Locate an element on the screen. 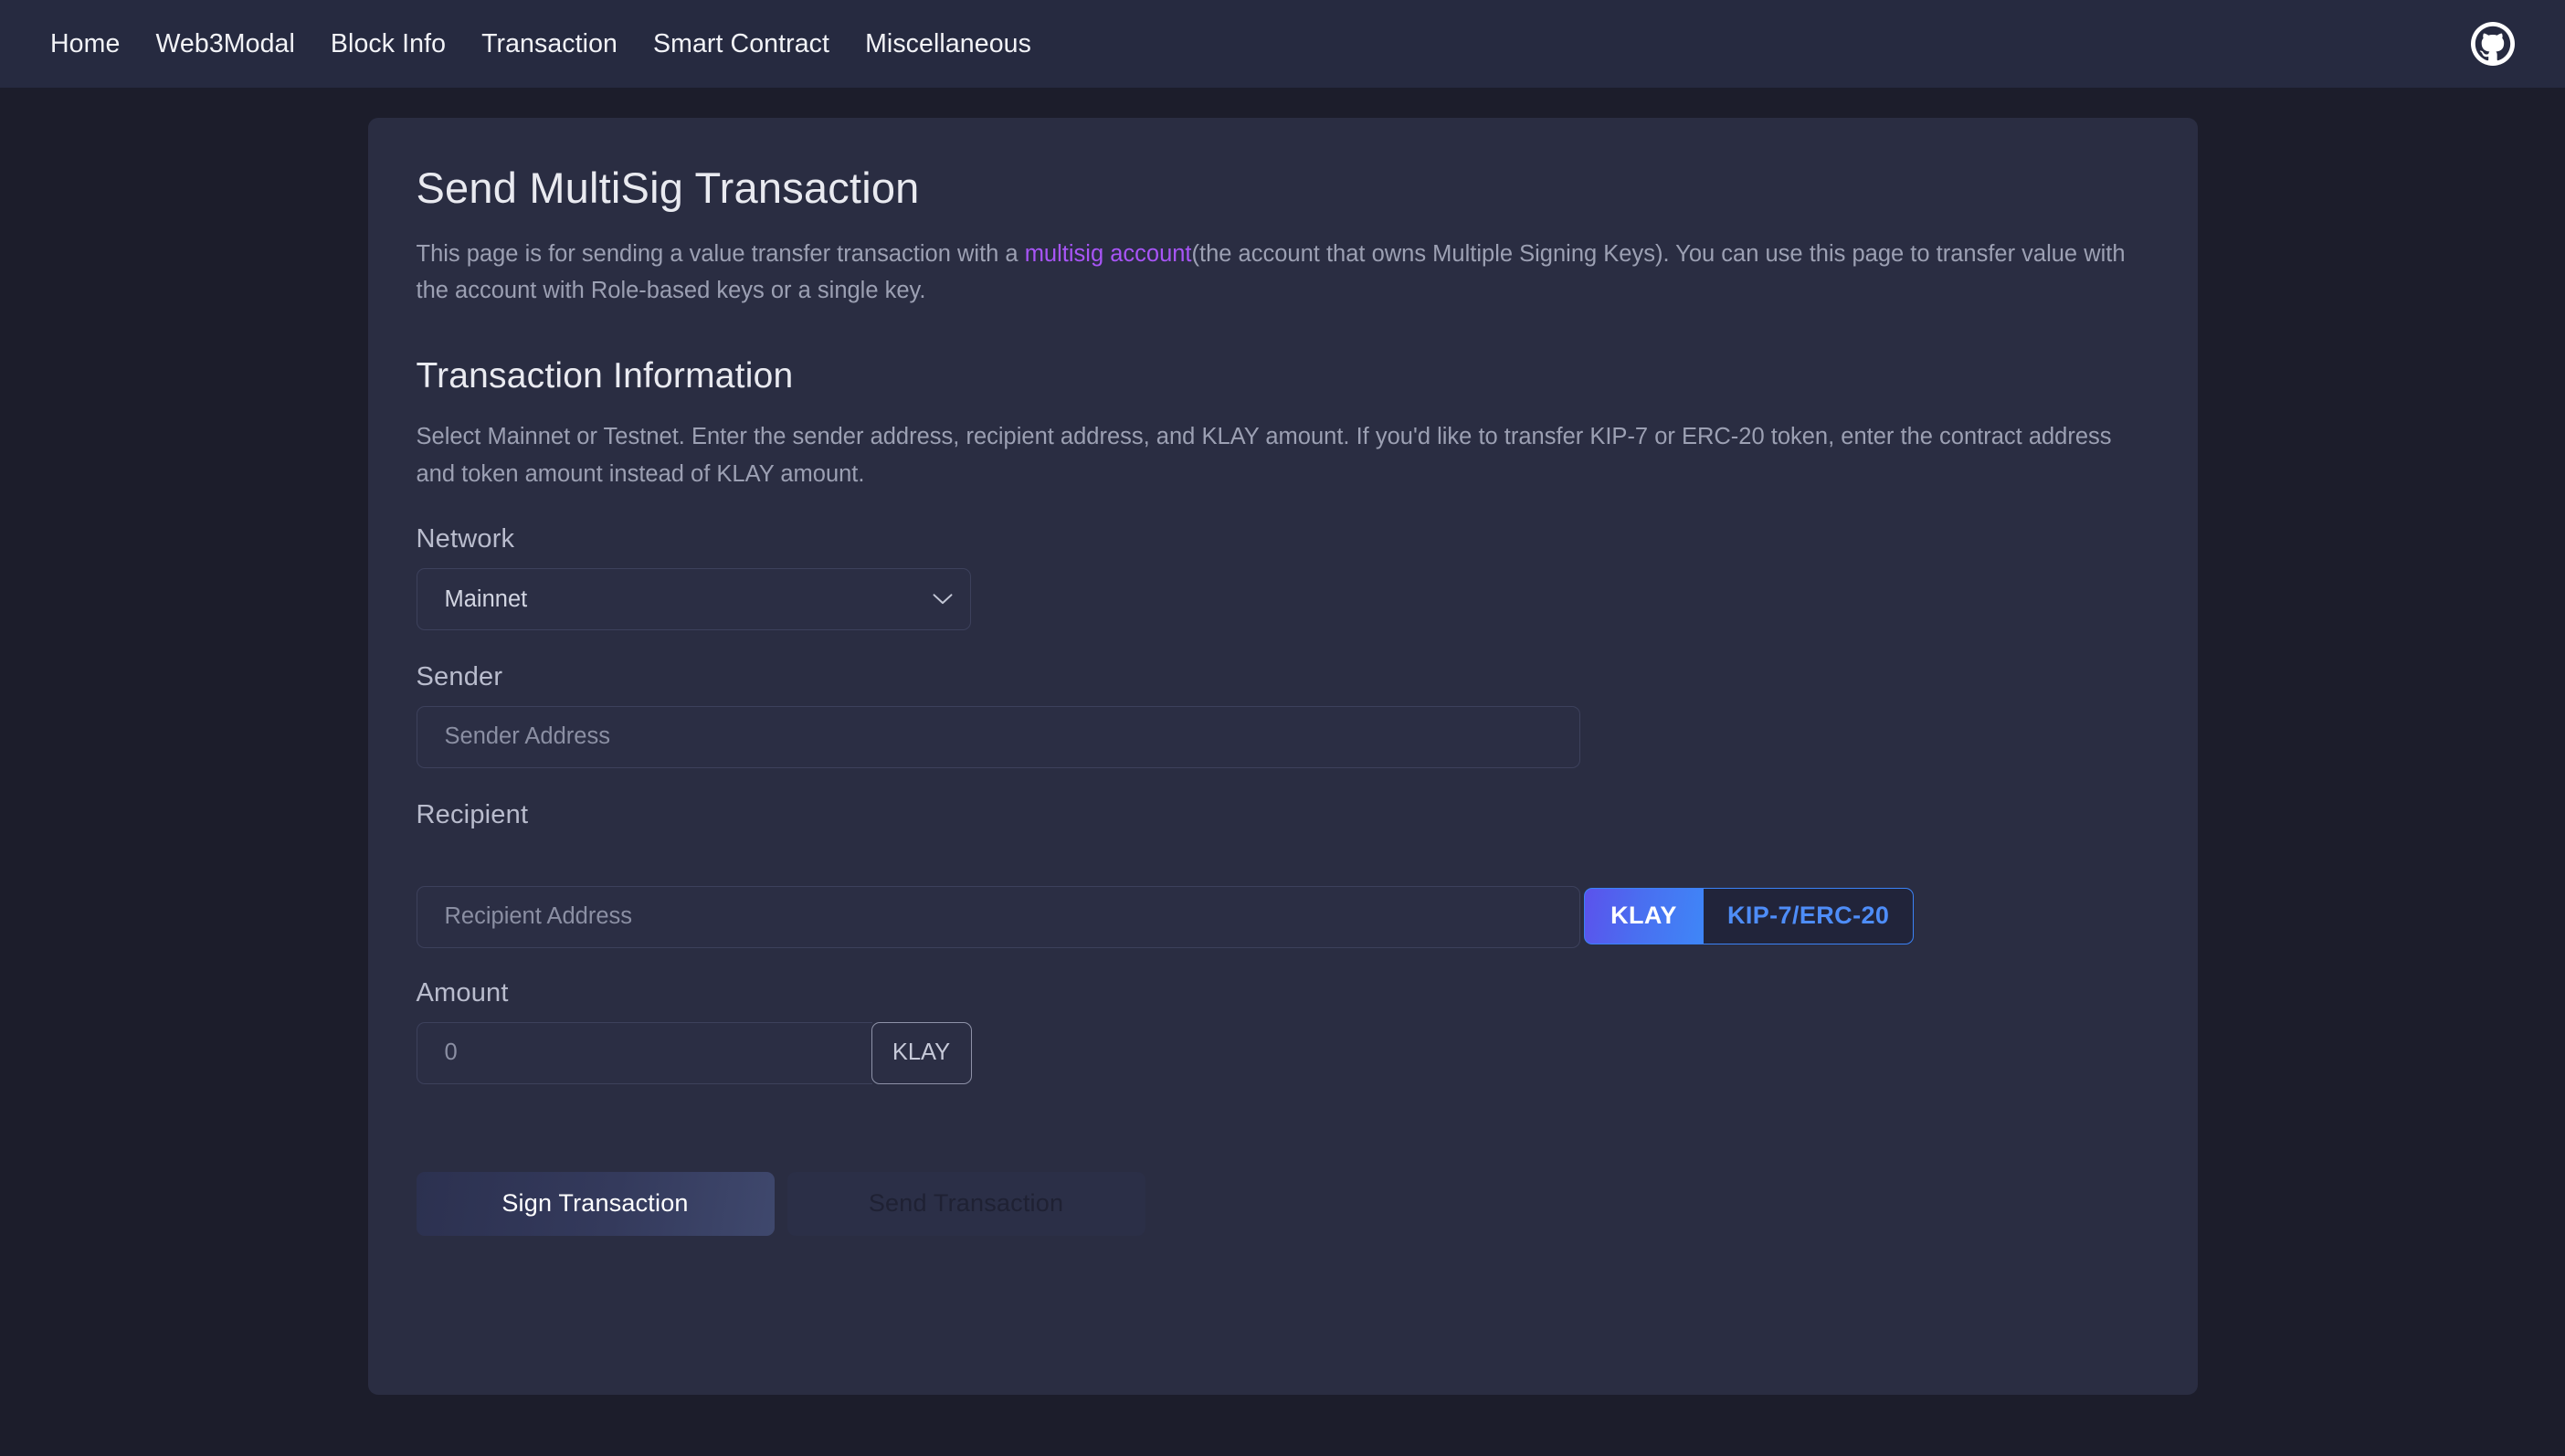 This screenshot has width=2565, height=1456. page-title: Send MultiSig Transaction is located at coordinates (668, 188).